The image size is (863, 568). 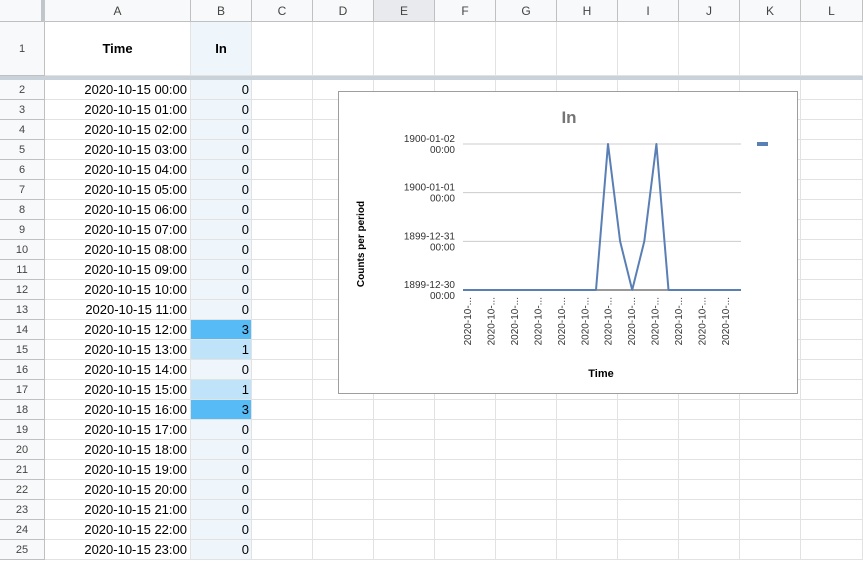 What do you see at coordinates (118, 330) in the screenshot?
I see `cell-time: 2020-10-15 12:00` at bounding box center [118, 330].